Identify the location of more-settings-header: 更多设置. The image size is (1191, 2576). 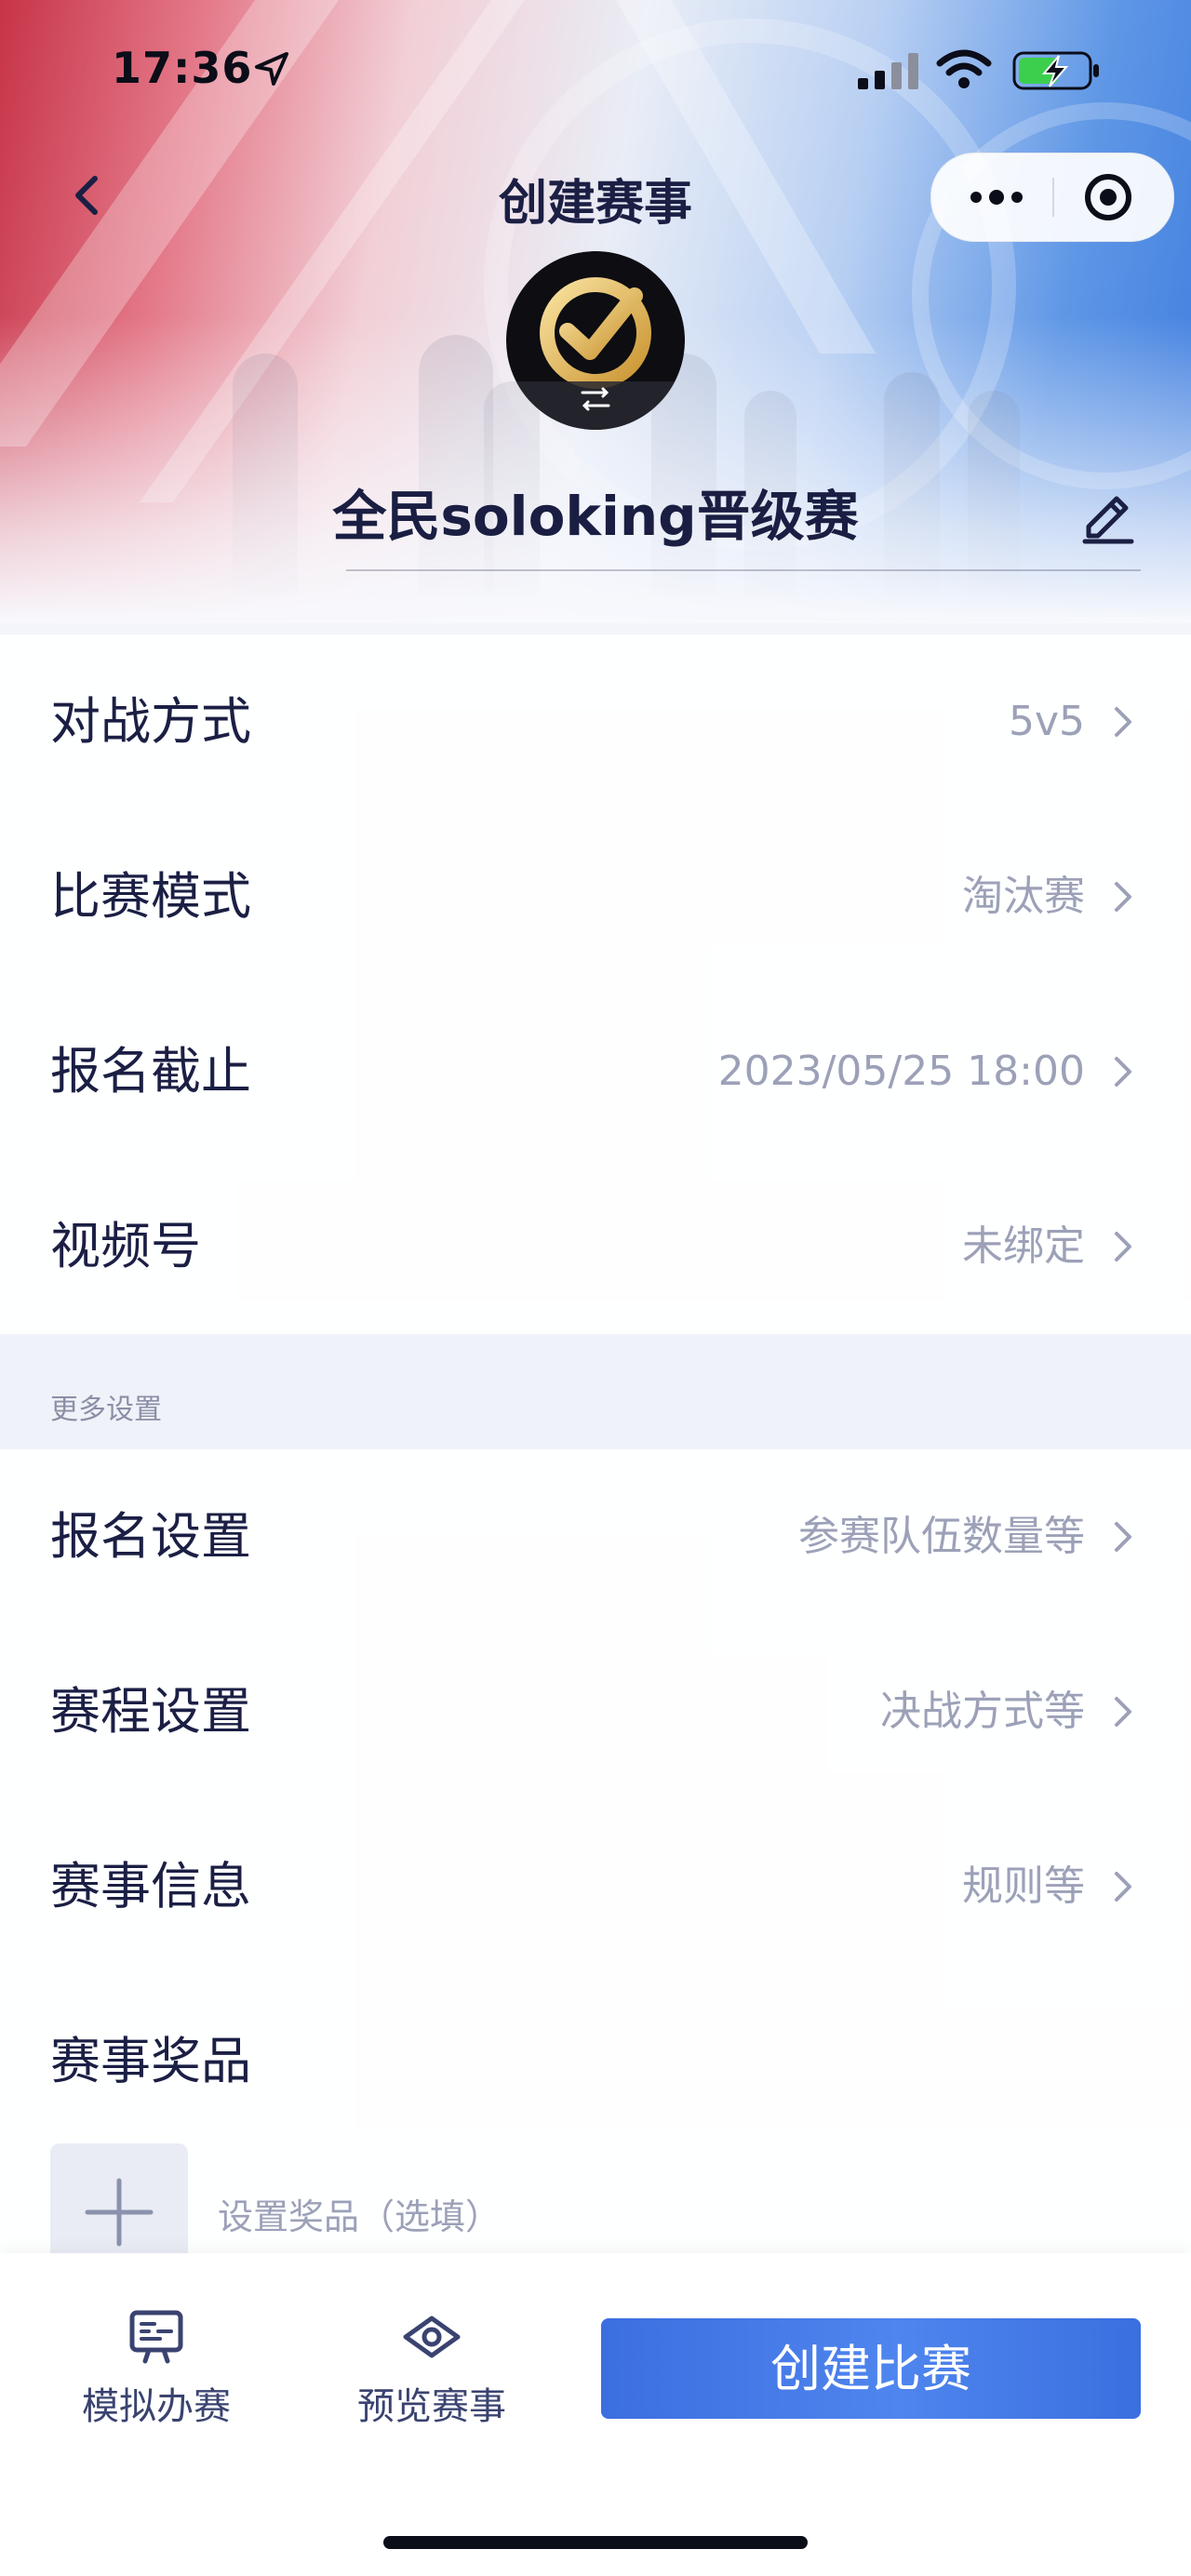
(595, 1391).